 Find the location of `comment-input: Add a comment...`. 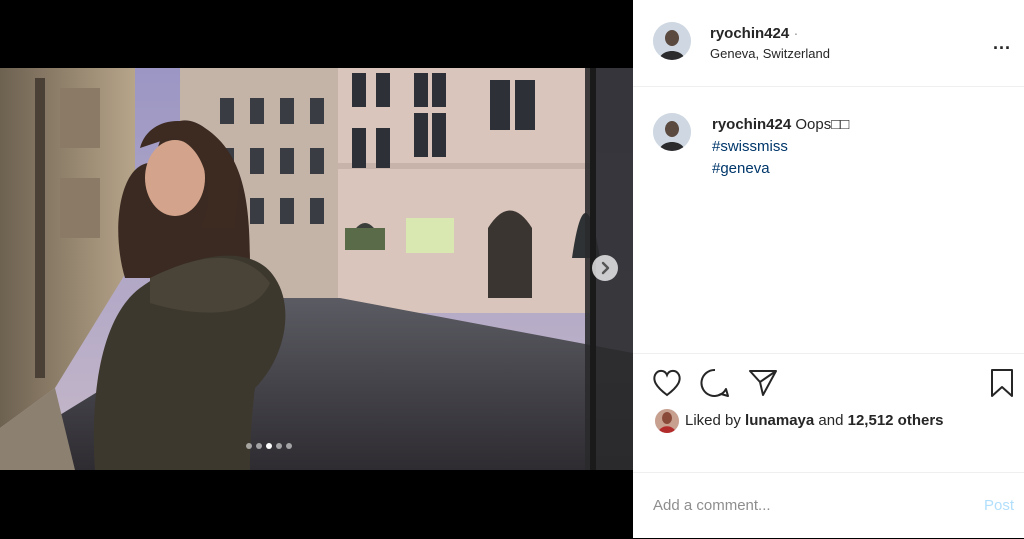

comment-input: Add a comment... is located at coordinates (712, 505).